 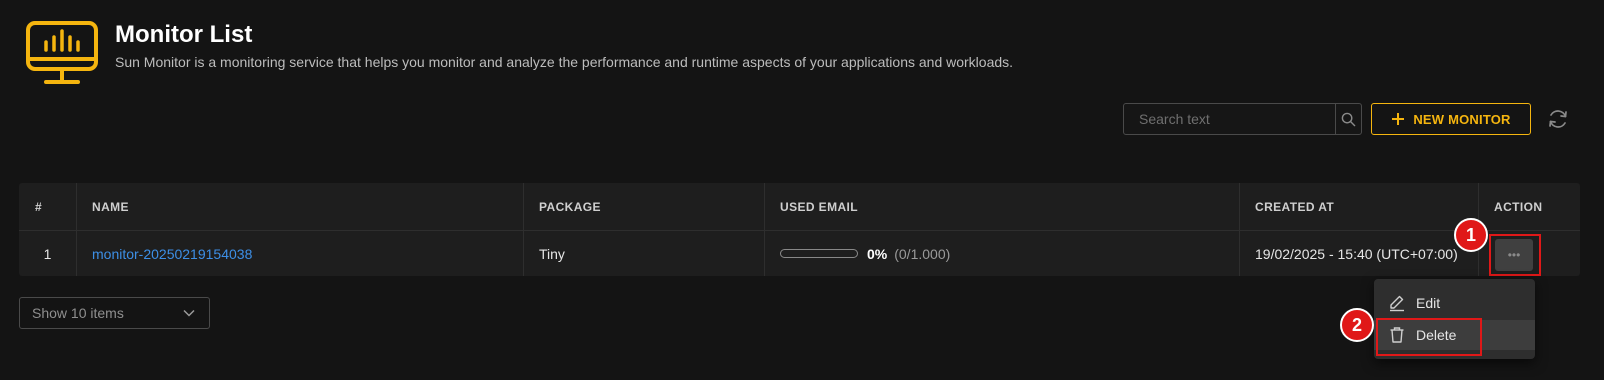 I want to click on column-header-name: NAME, so click(x=110, y=206).